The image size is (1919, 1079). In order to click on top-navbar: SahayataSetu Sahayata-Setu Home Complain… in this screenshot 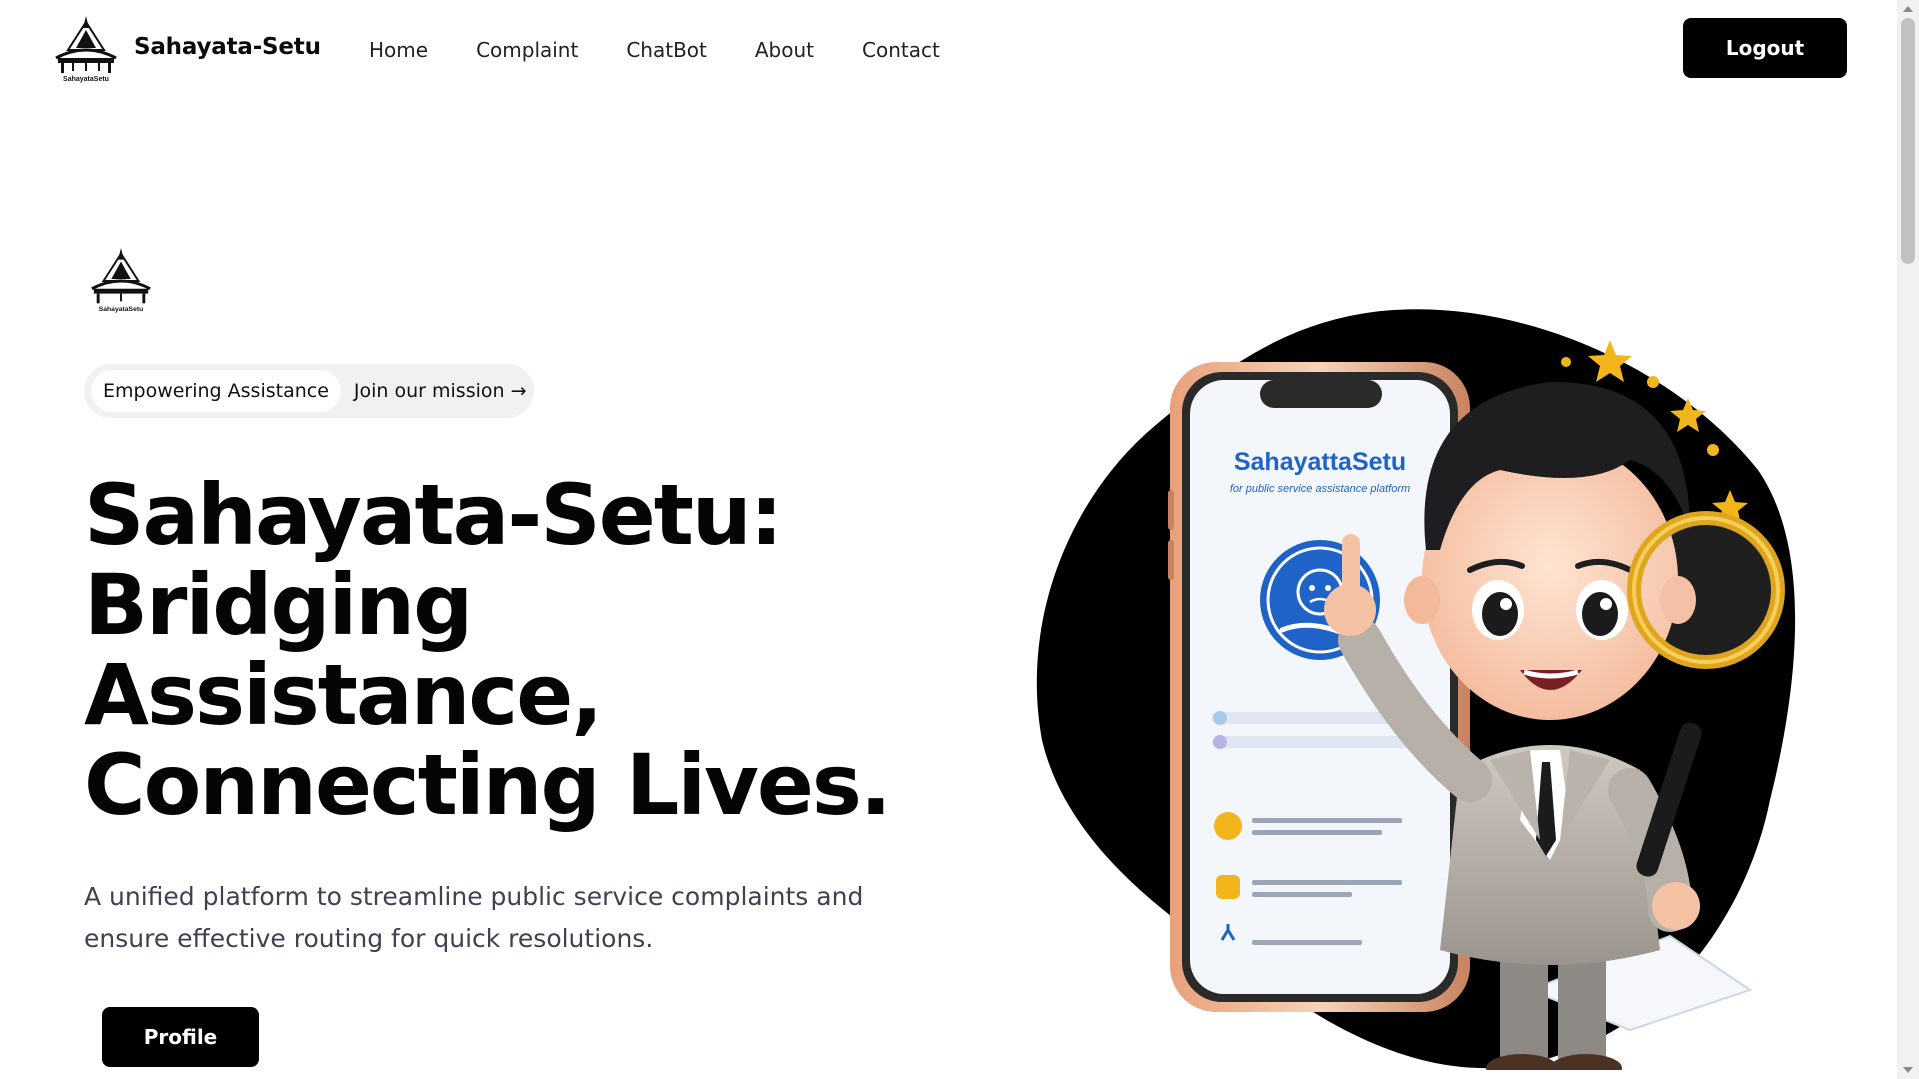, I will do `click(948, 50)`.